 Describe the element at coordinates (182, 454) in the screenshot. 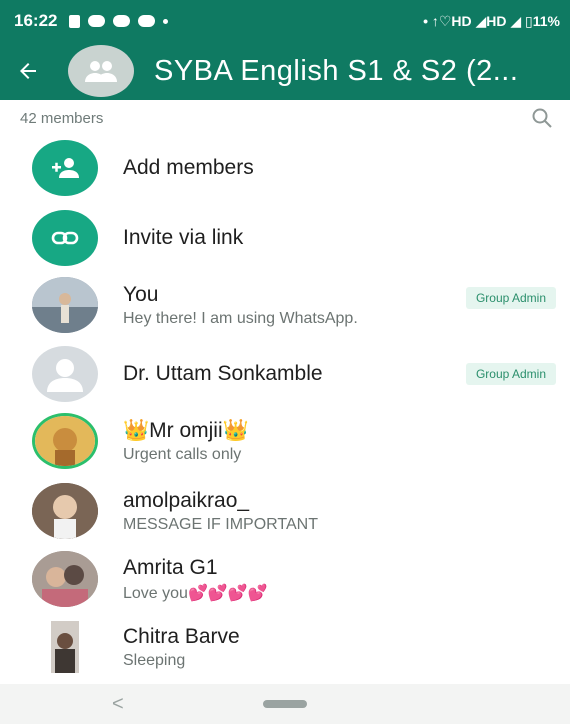

I see `member-status: Urgent calls only` at that location.